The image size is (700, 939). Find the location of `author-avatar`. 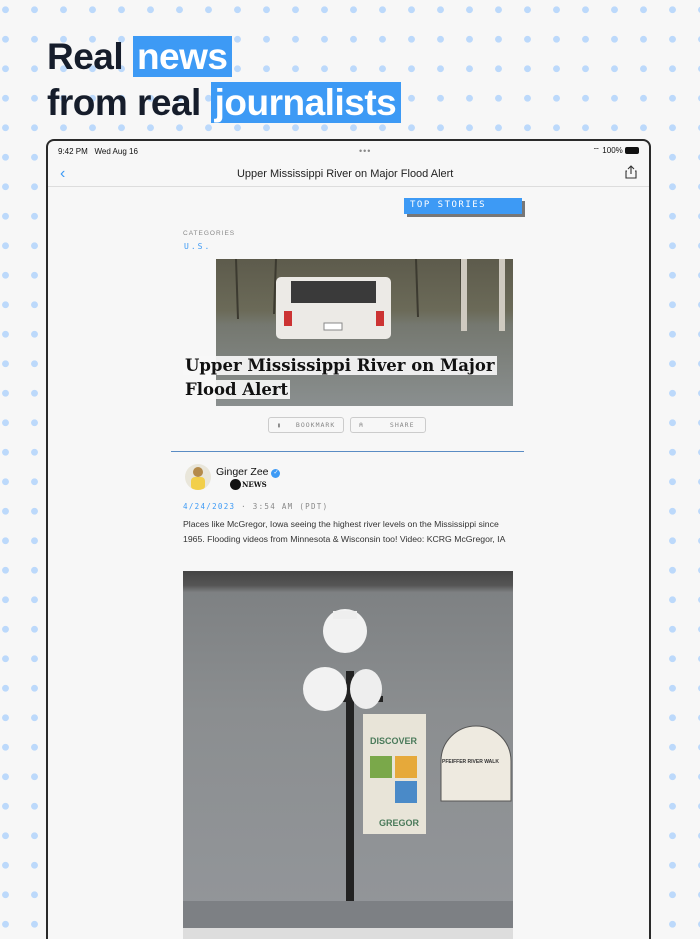

author-avatar is located at coordinates (198, 477).